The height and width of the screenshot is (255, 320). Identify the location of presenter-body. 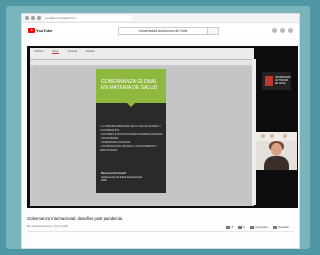
(276, 163).